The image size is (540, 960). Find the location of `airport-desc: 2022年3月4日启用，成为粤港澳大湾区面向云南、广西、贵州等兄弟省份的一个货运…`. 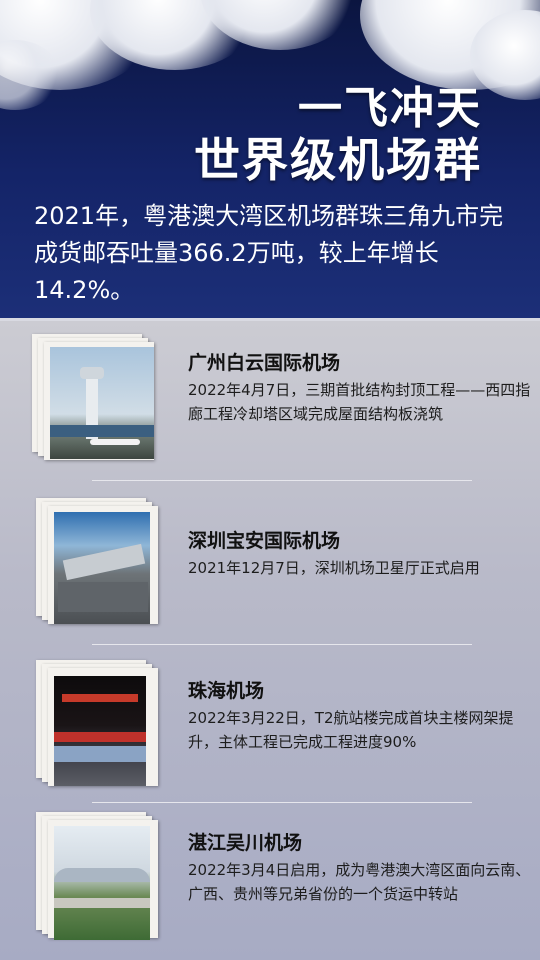

airport-desc: 2022年3月4日启用，成为粤港澳大湾区面向云南、广西、贵州等兄弟省份的一个货运… is located at coordinates (359, 882).